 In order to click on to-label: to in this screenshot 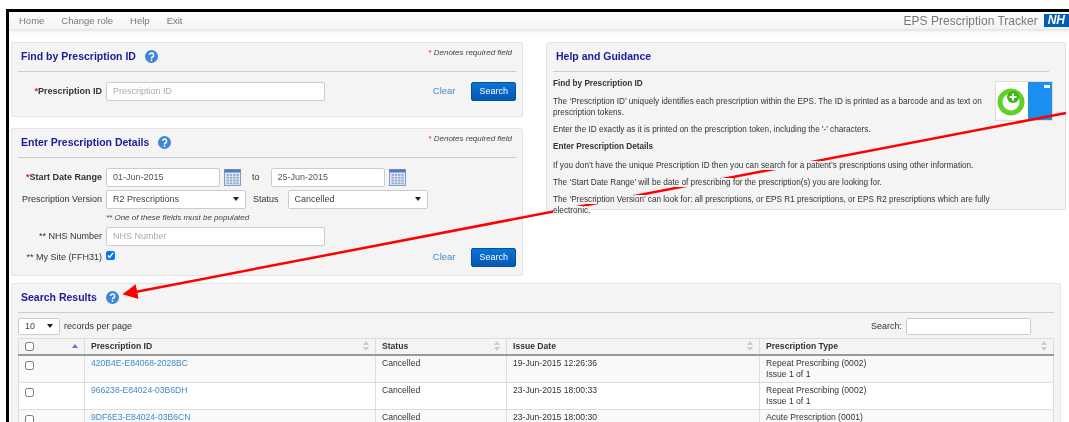, I will do `click(256, 177)`.